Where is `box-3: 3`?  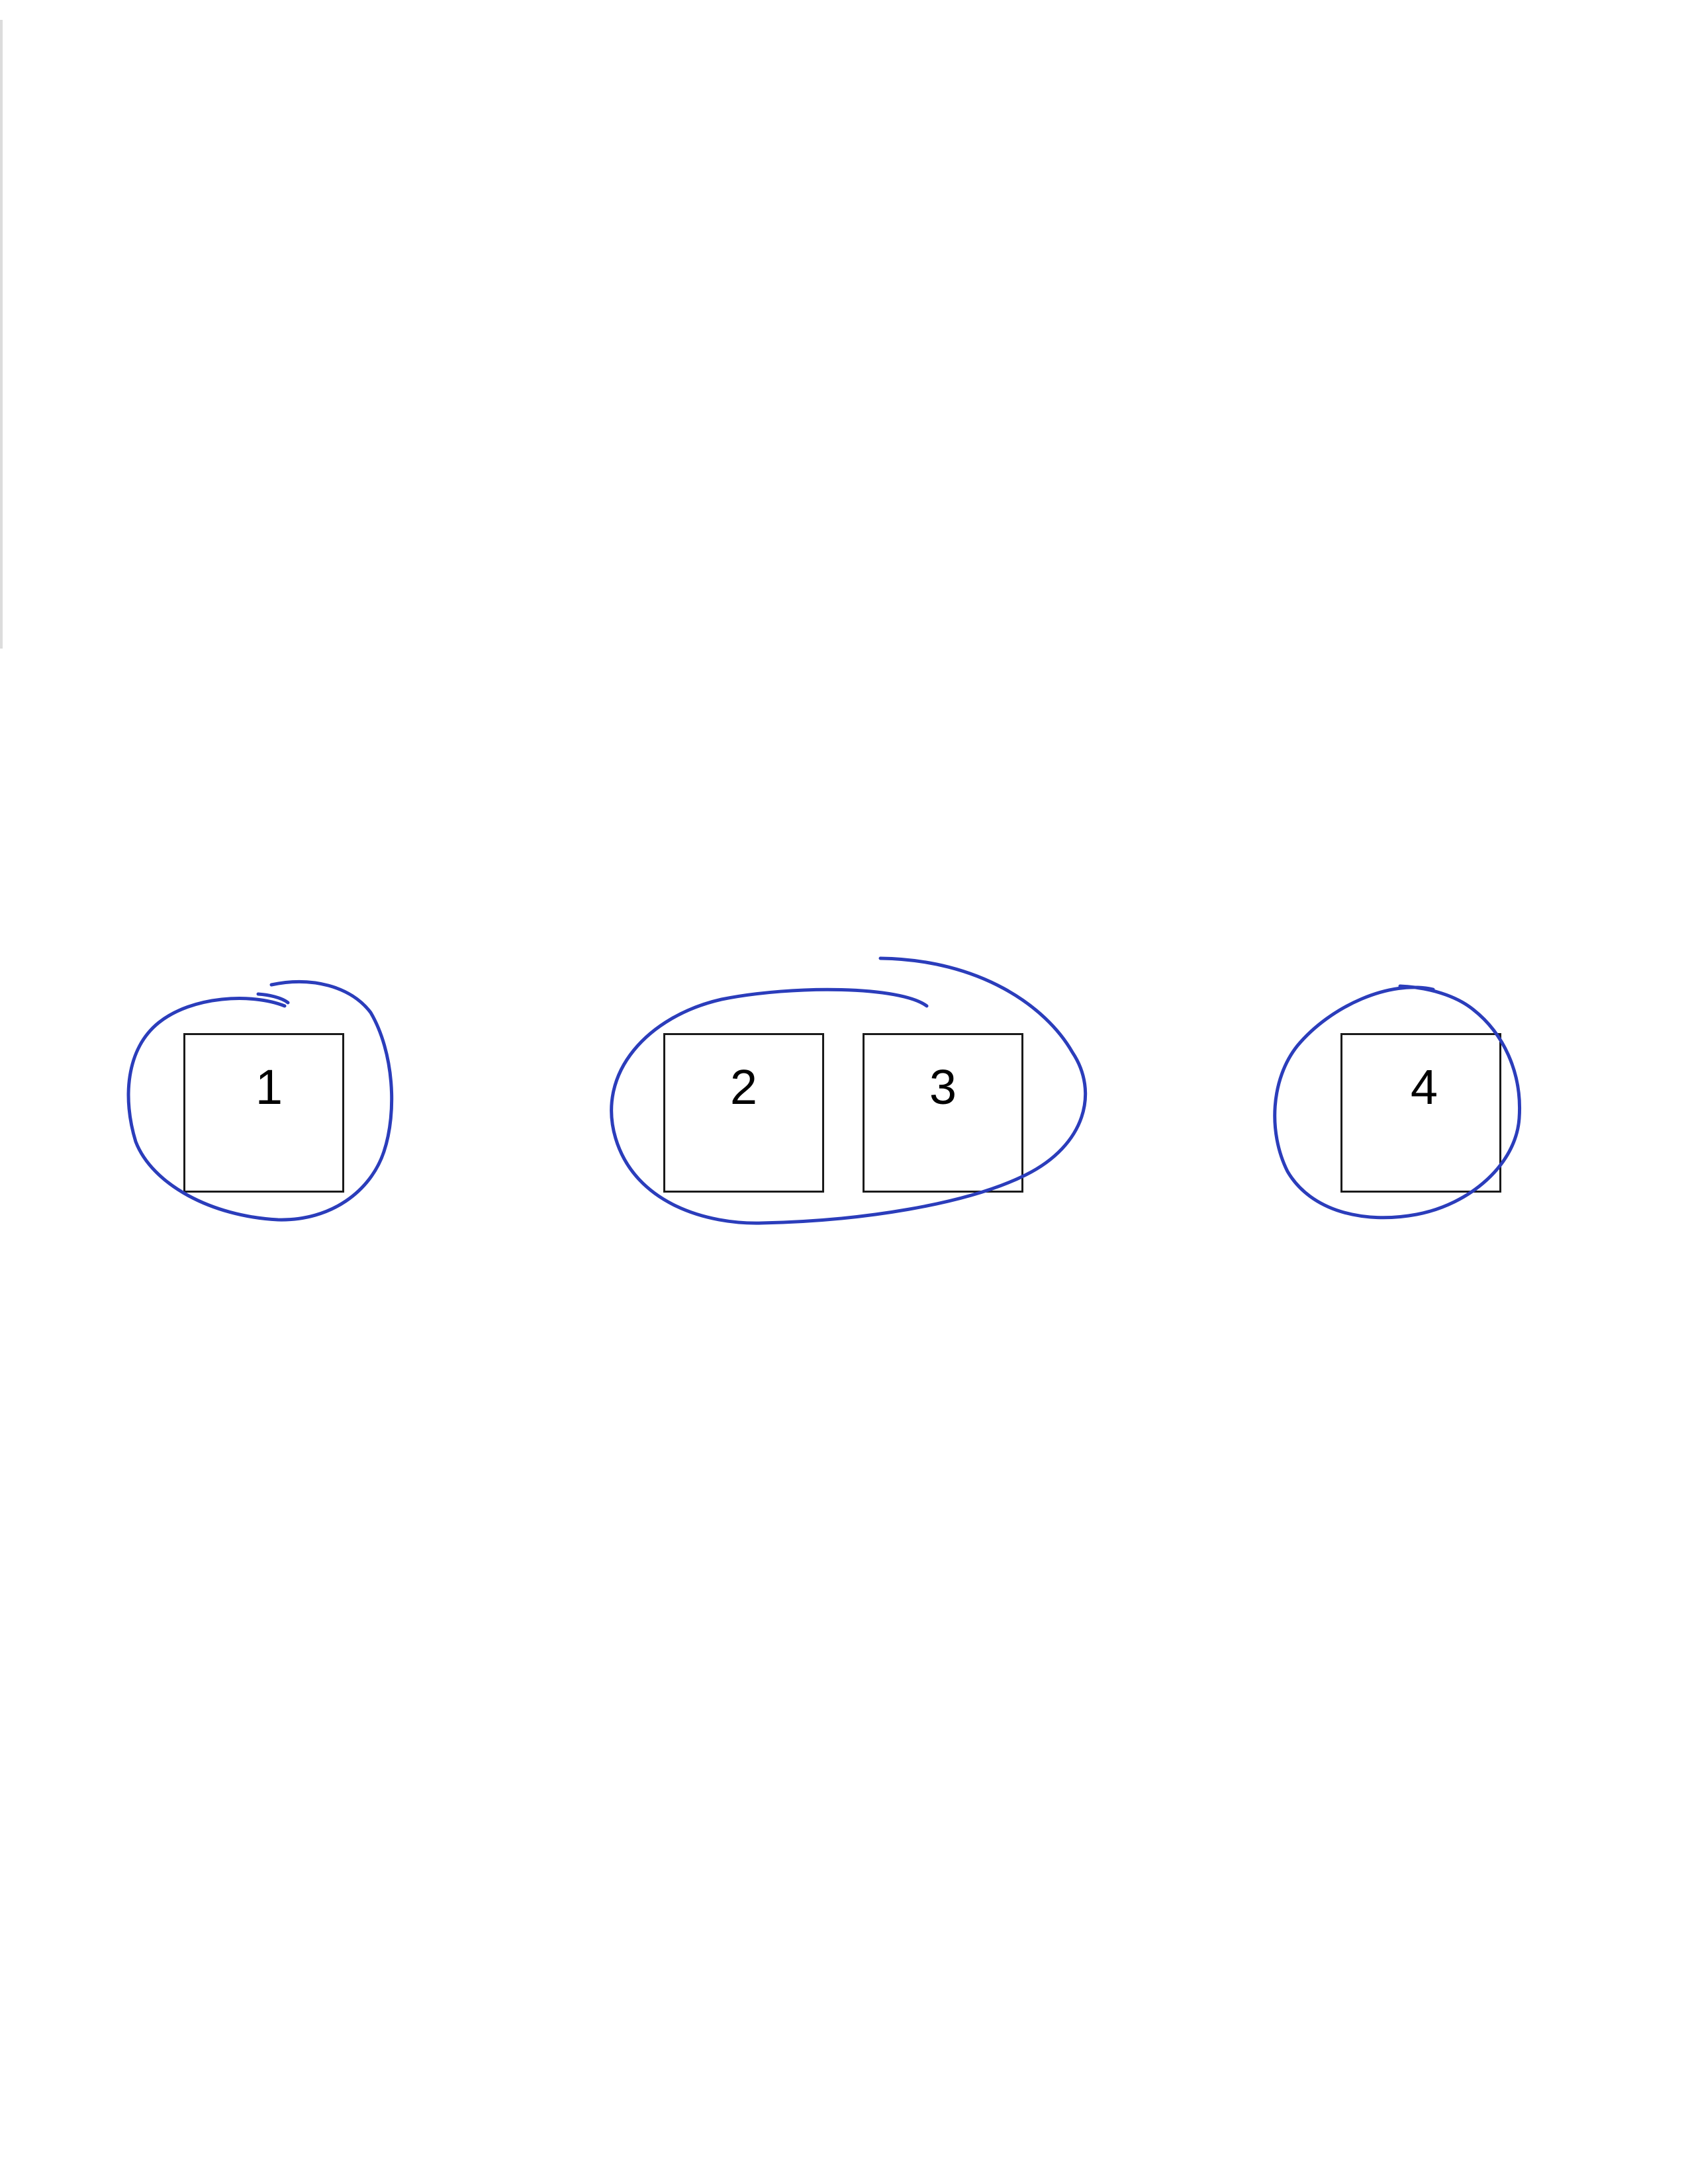
box-3: 3 is located at coordinates (943, 1113).